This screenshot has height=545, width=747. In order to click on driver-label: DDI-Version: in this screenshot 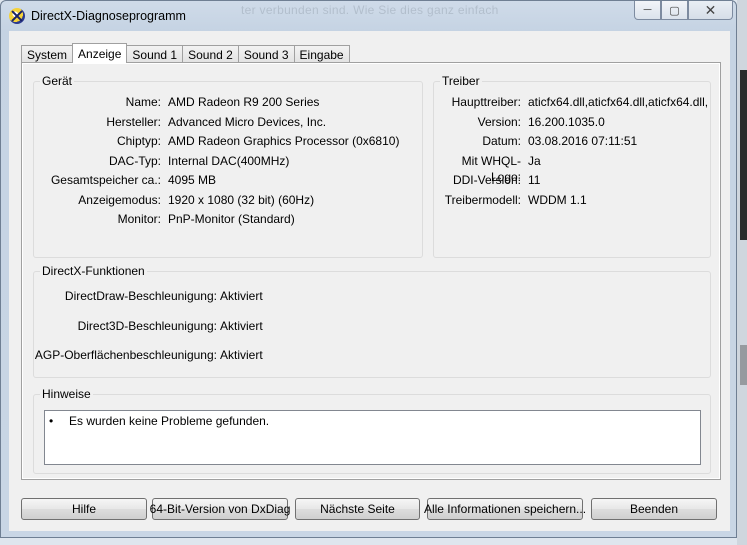, I will do `click(486, 180)`.